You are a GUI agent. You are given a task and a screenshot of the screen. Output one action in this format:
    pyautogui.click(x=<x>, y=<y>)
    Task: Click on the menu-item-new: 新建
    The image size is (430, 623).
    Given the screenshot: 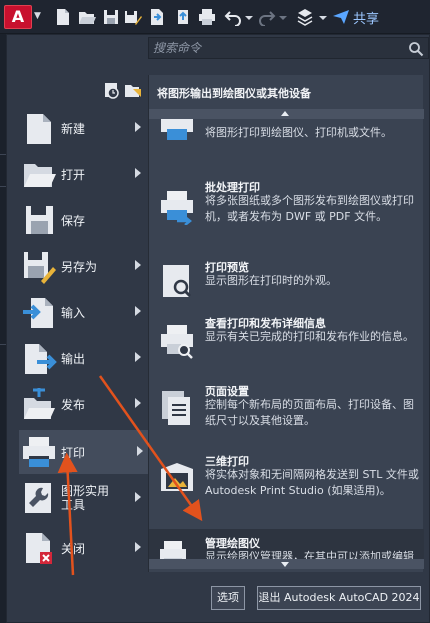 What is the action you would take?
    pyautogui.click(x=83, y=128)
    